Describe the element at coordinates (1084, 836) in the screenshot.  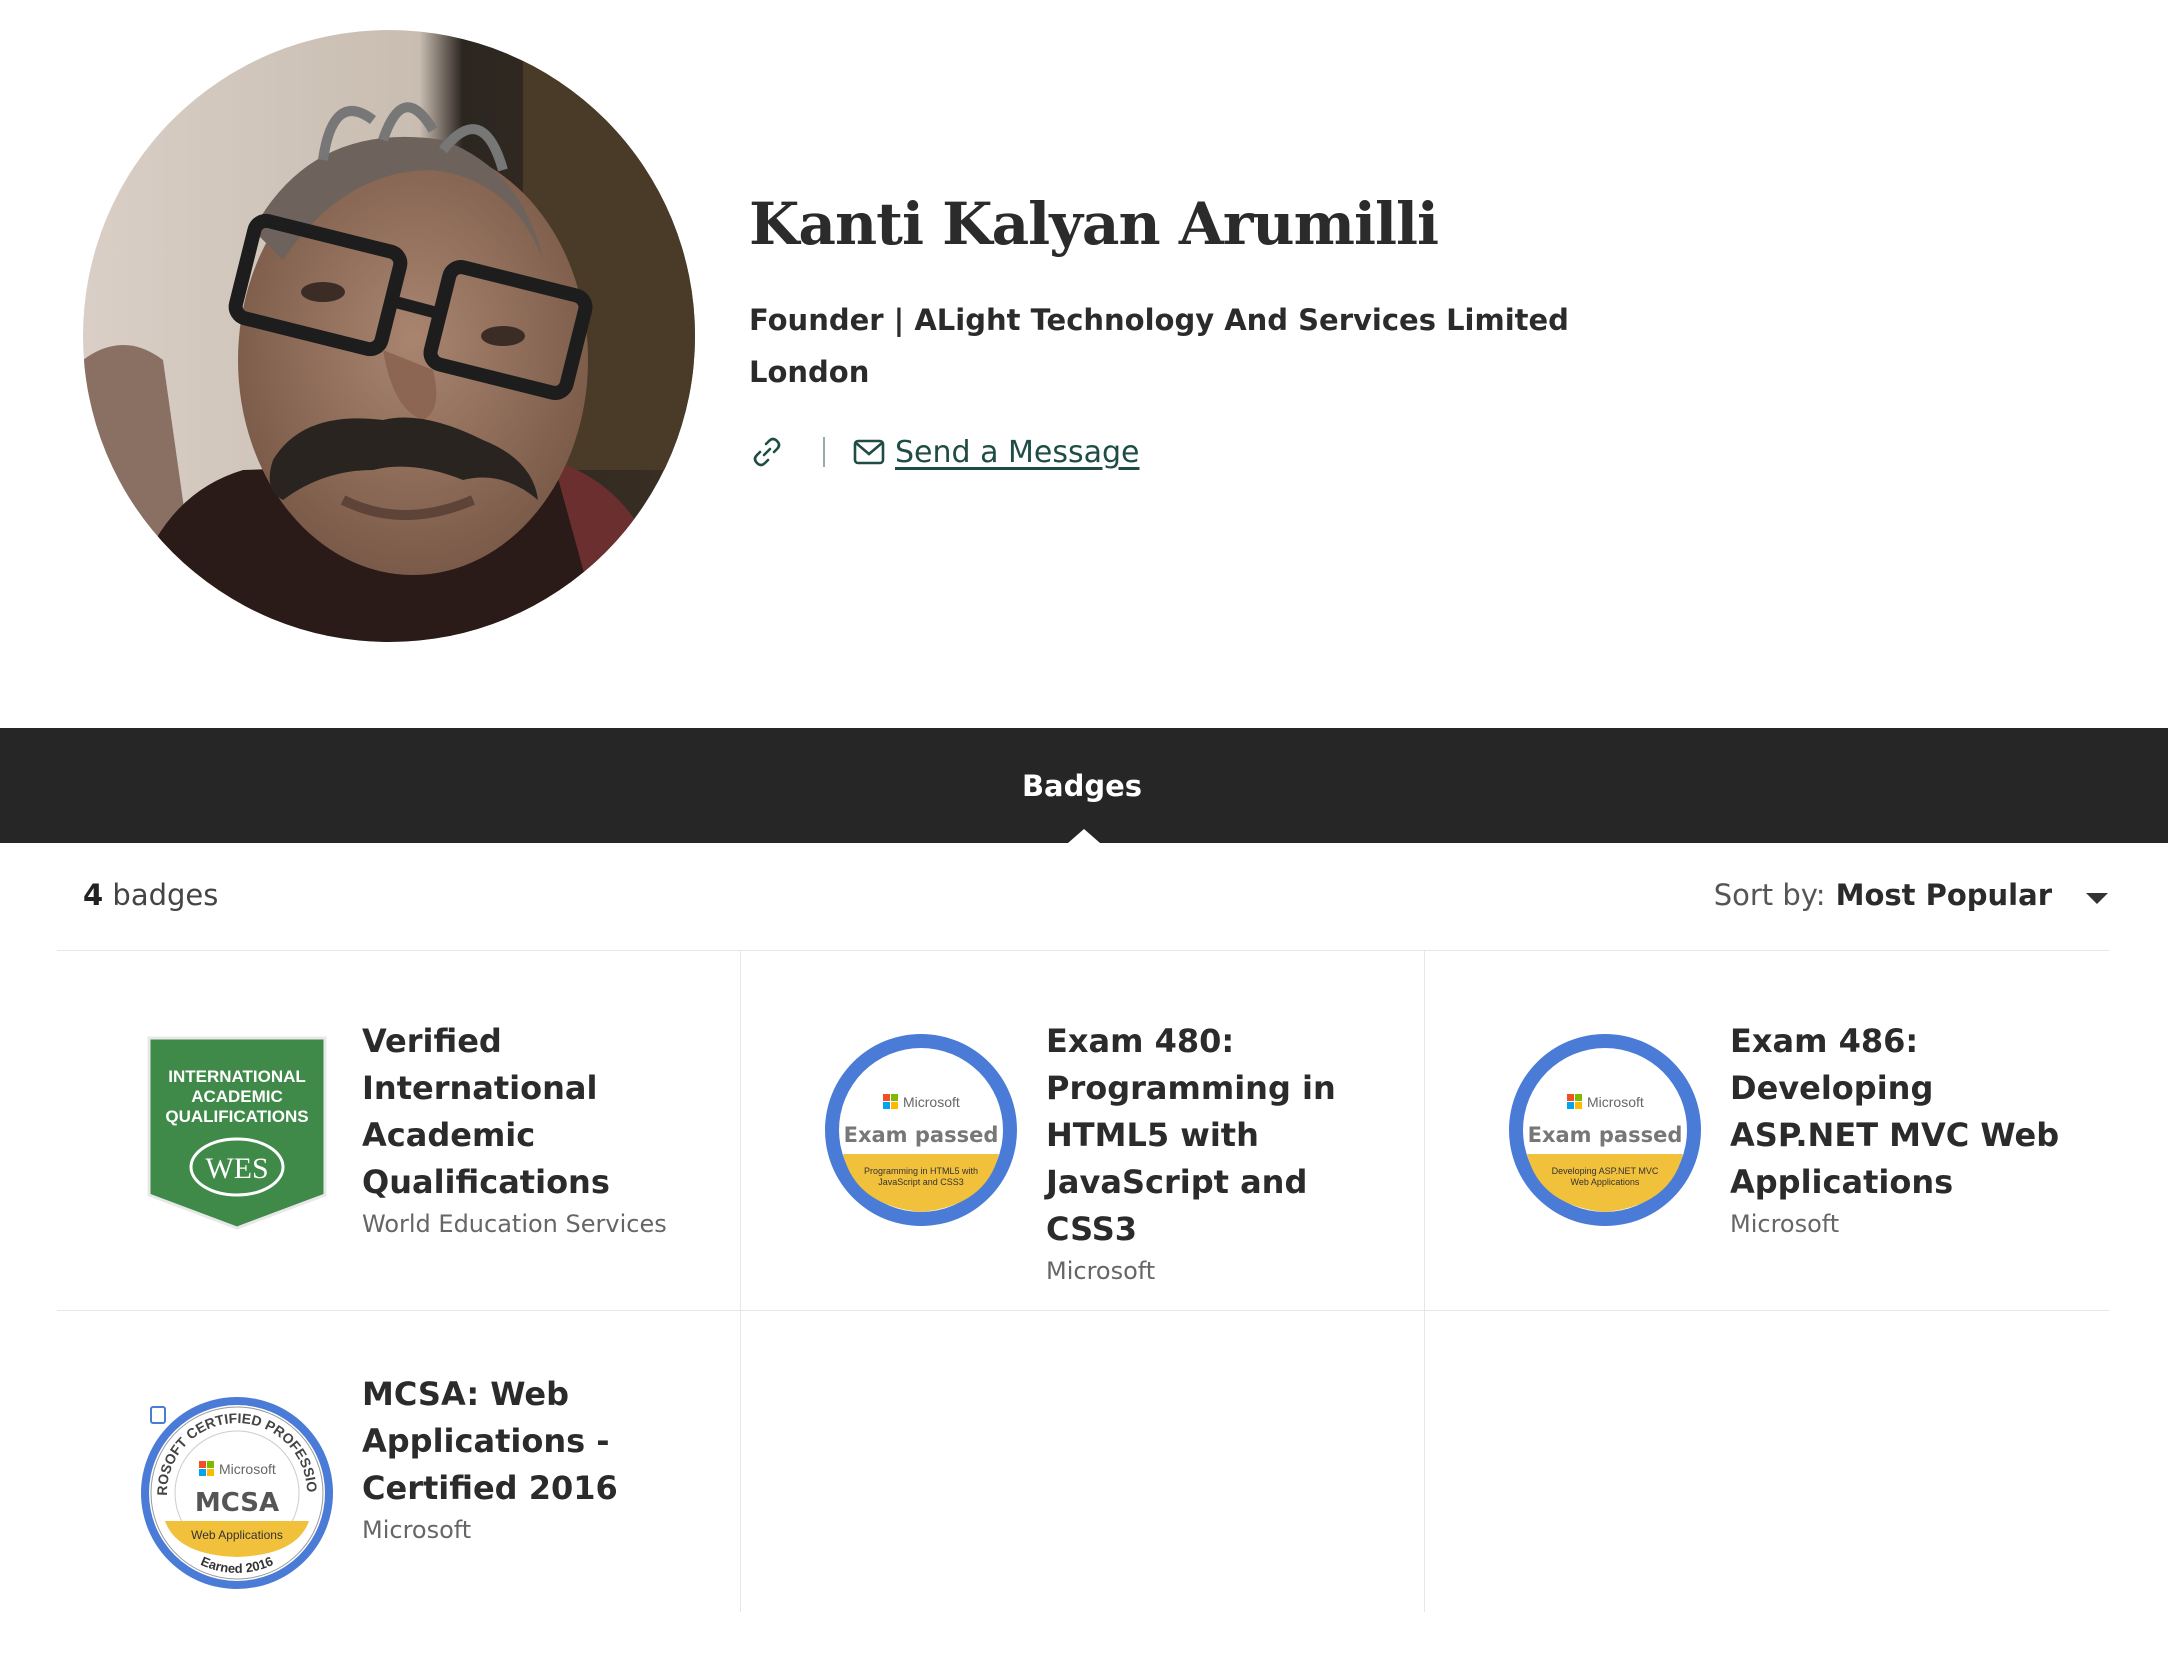
I see `active-tab-indicator` at that location.